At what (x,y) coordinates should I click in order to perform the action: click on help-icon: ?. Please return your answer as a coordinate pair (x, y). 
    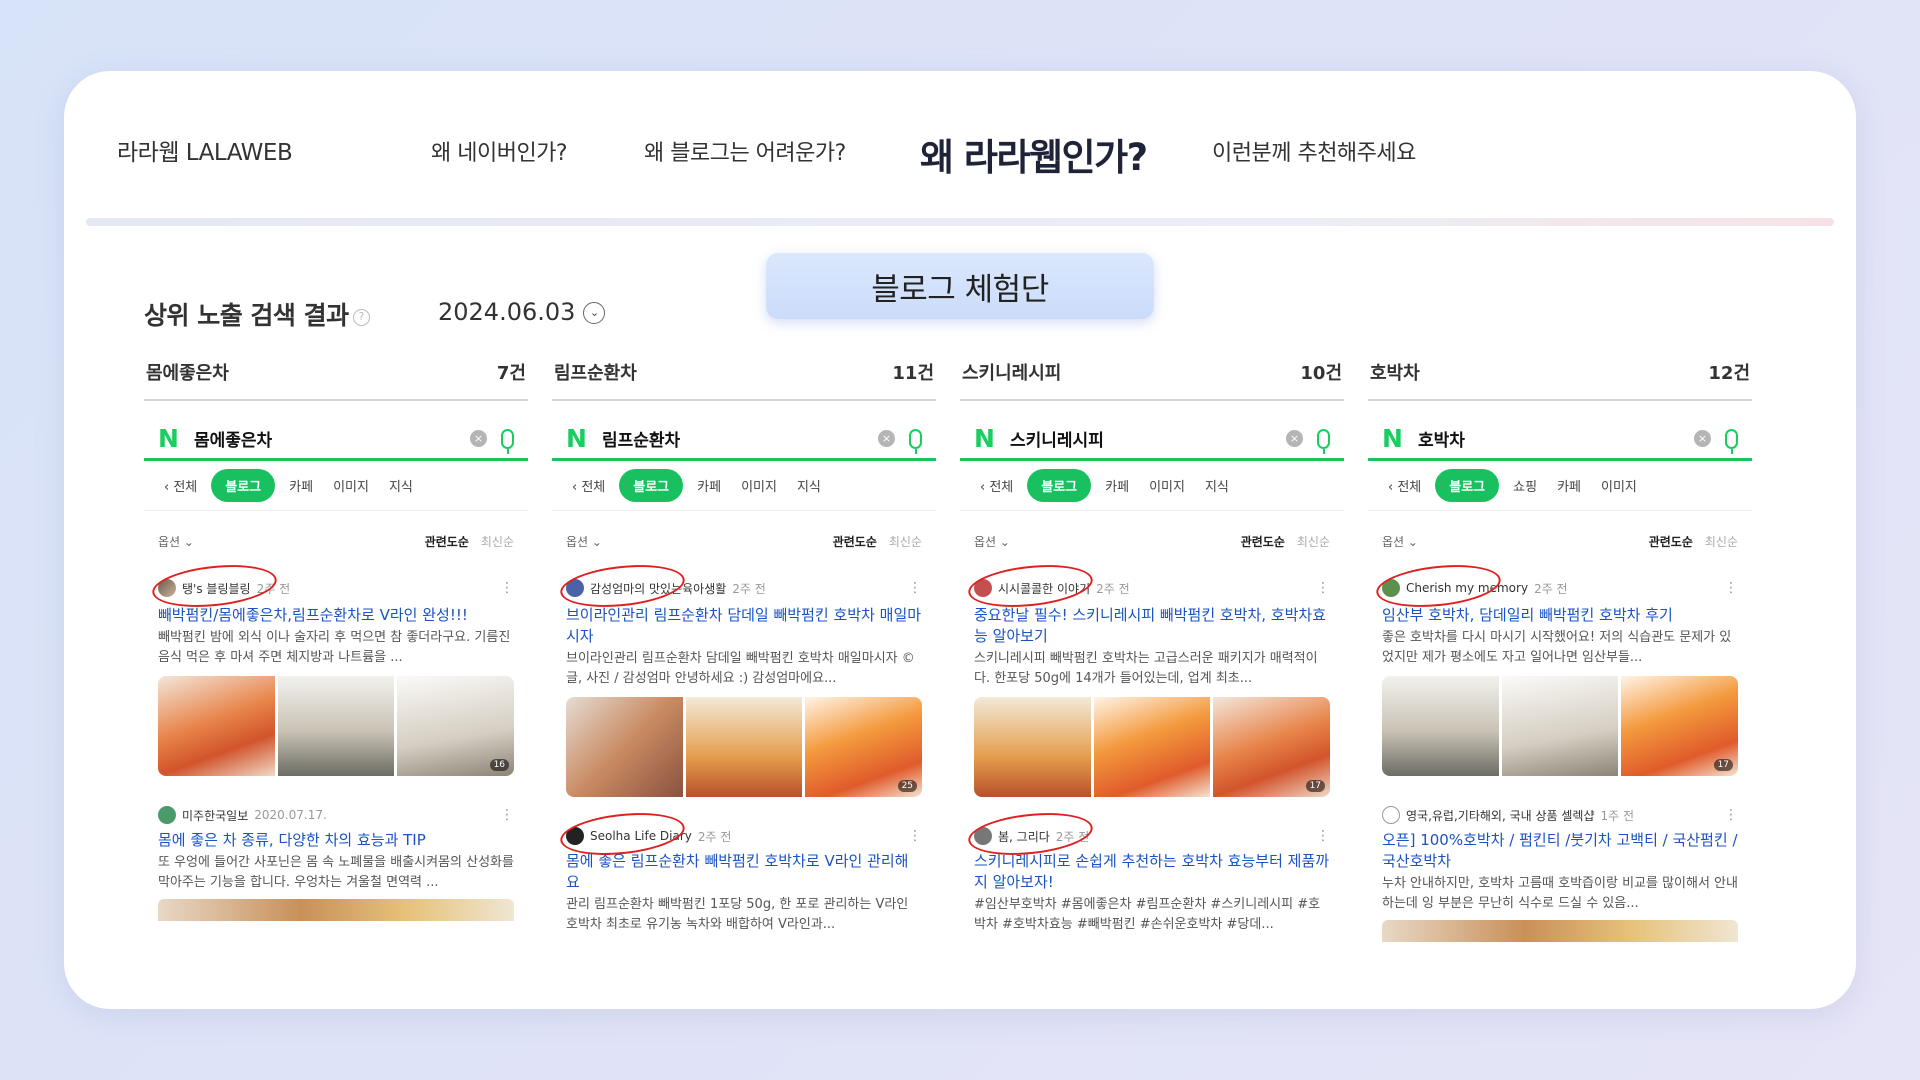
    Looking at the image, I should click on (361, 317).